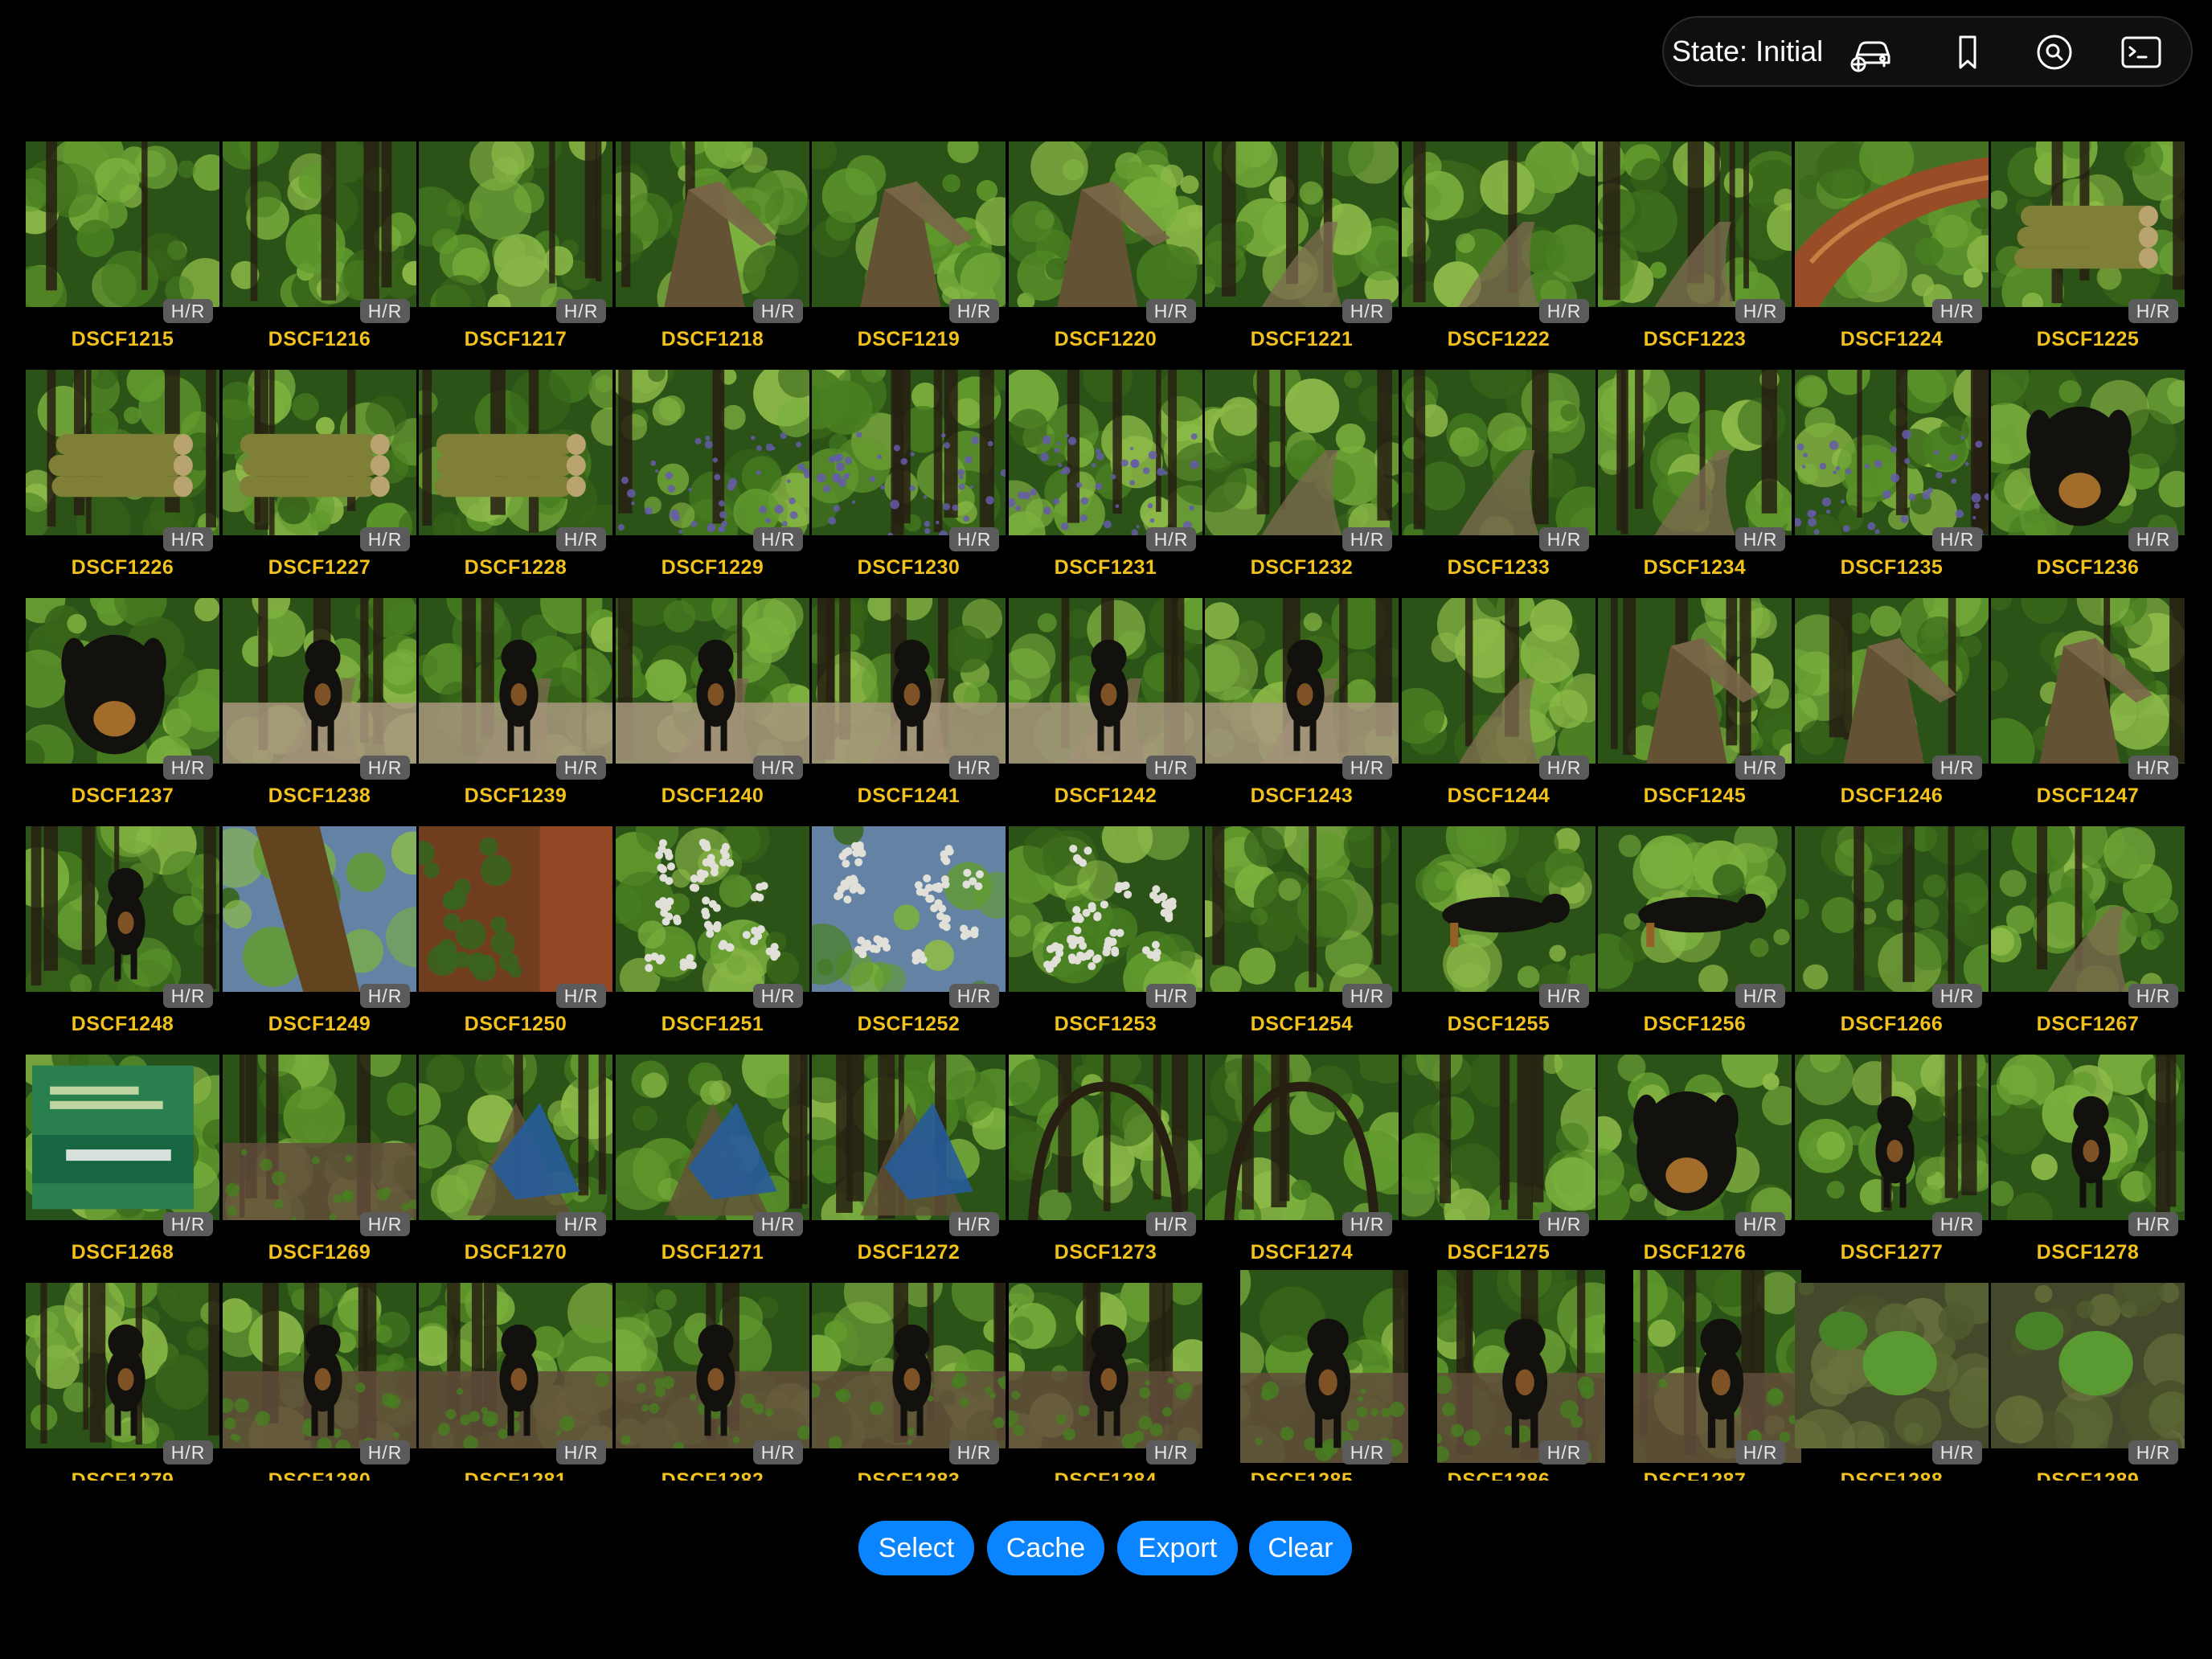 This screenshot has width=2212, height=1659. I want to click on photo-thumbnail-item: H/R DSCF1235, so click(1892, 484).